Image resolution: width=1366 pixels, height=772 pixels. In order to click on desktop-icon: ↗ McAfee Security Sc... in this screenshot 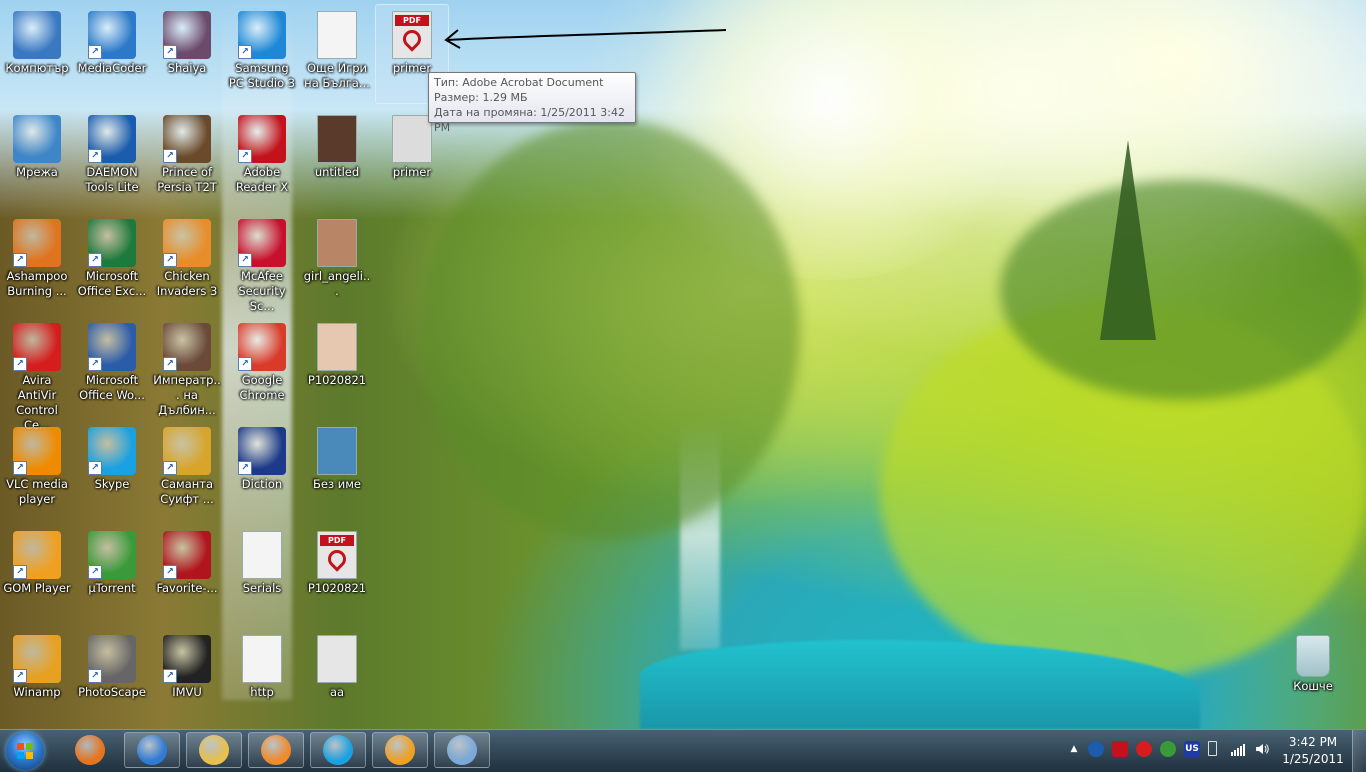, I will do `click(262, 262)`.